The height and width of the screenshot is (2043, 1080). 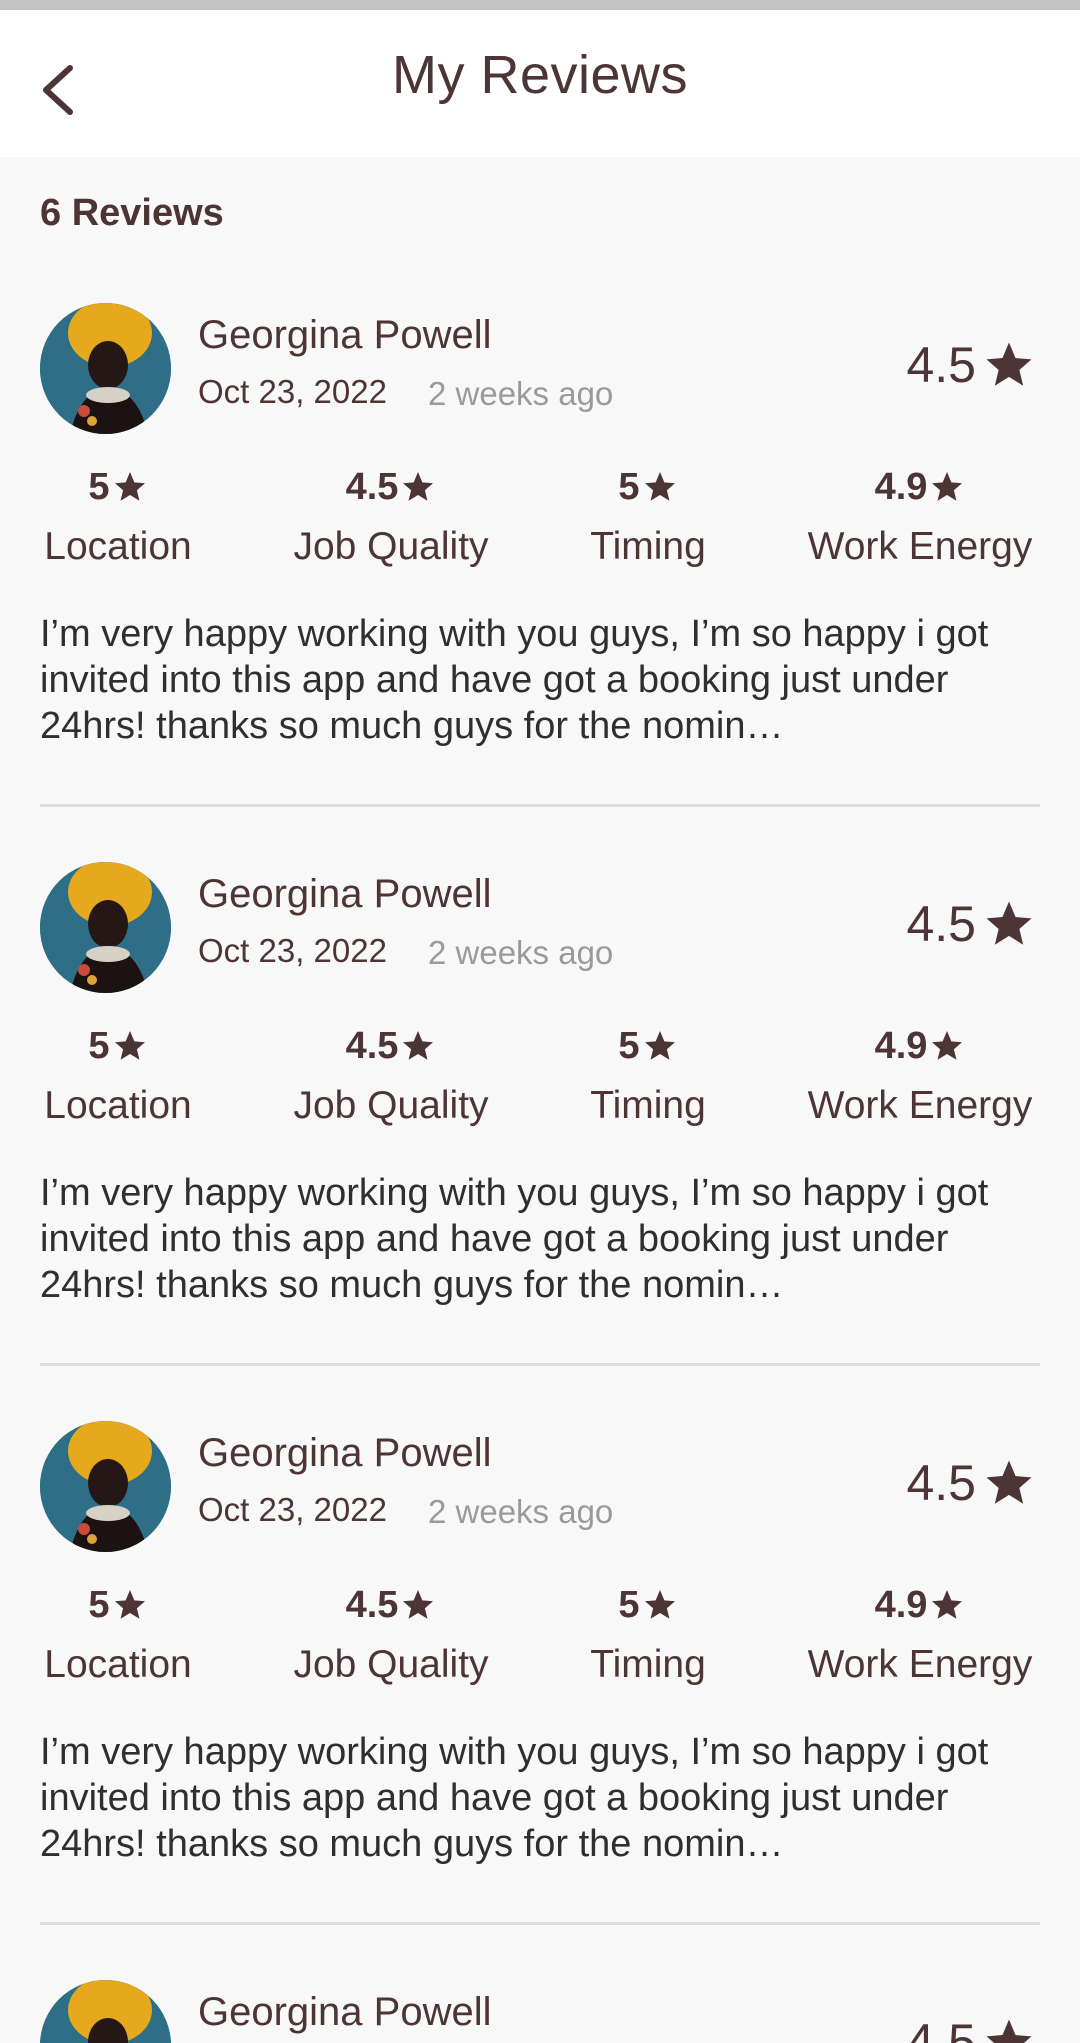 What do you see at coordinates (132, 213) in the screenshot?
I see `review-count: 6 Reviews` at bounding box center [132, 213].